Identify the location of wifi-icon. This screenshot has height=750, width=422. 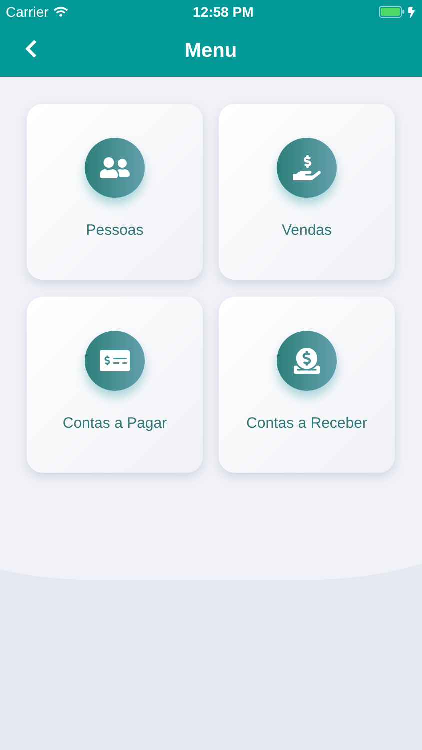
(61, 12).